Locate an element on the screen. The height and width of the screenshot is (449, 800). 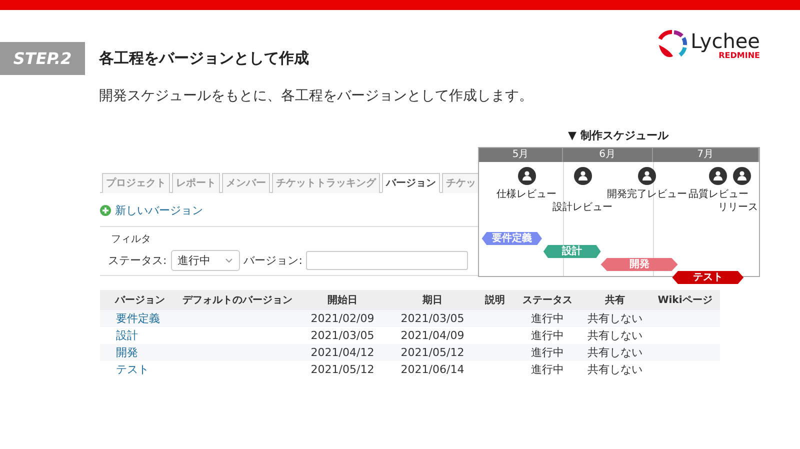
table-cell-text: 2021/04/09 is located at coordinates (433, 335).